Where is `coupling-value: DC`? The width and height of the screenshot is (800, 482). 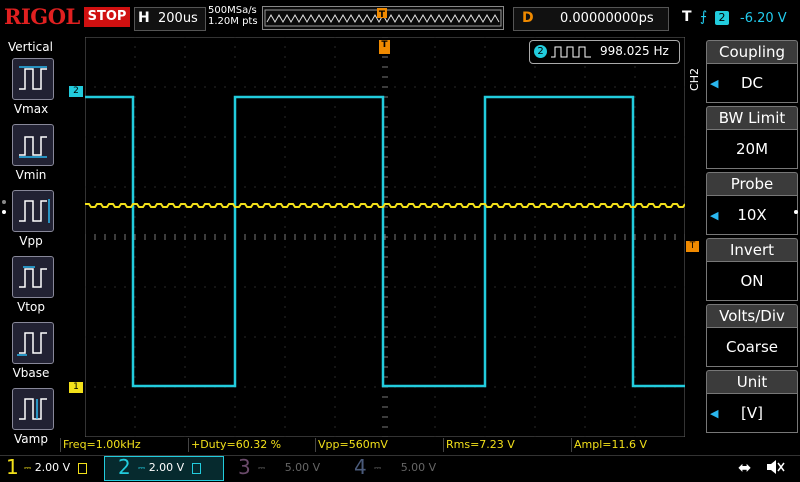
coupling-value: DC is located at coordinates (752, 83).